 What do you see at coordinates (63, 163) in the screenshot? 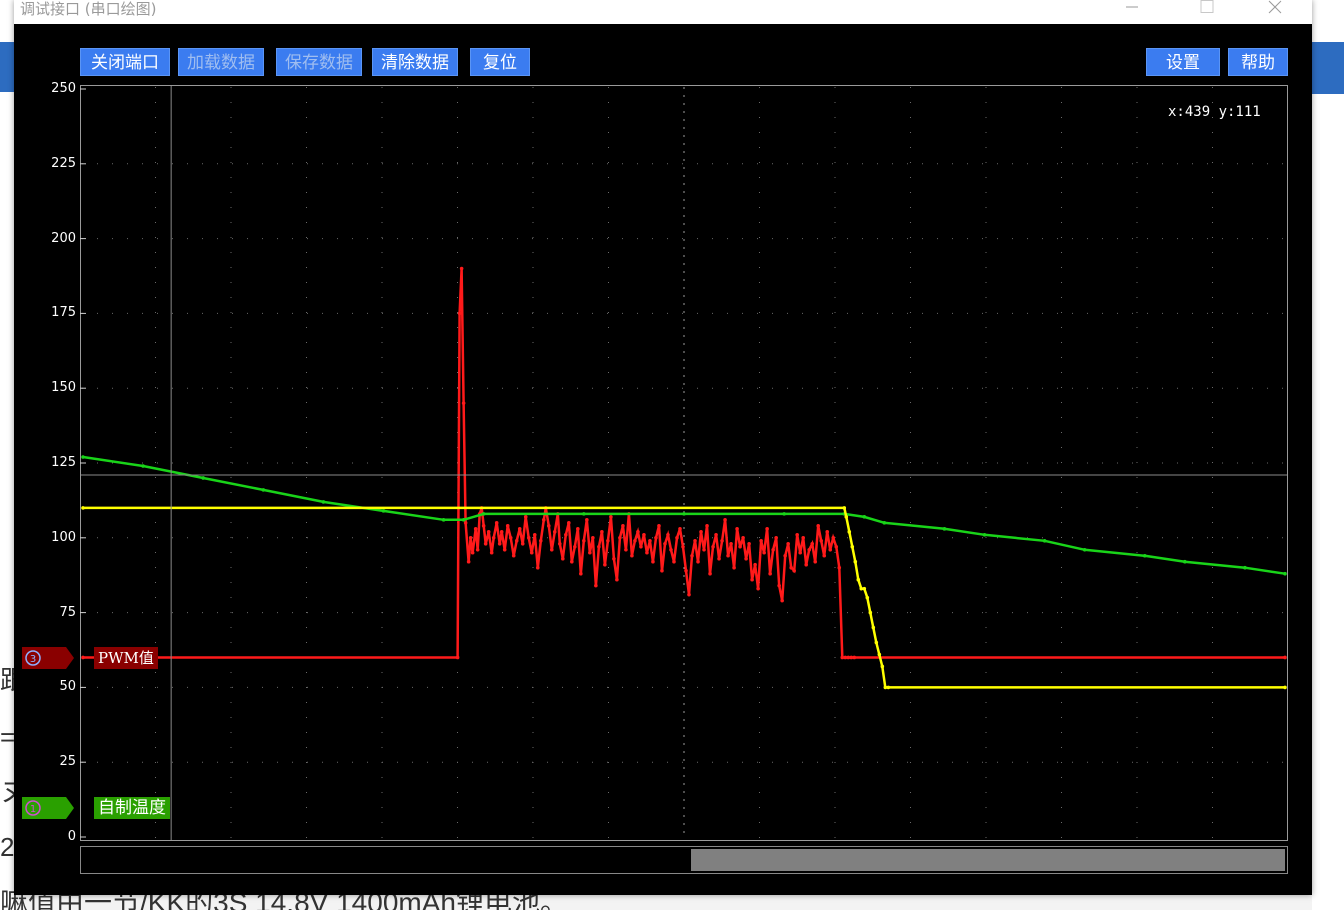
I see `y-tick-label: 225` at bounding box center [63, 163].